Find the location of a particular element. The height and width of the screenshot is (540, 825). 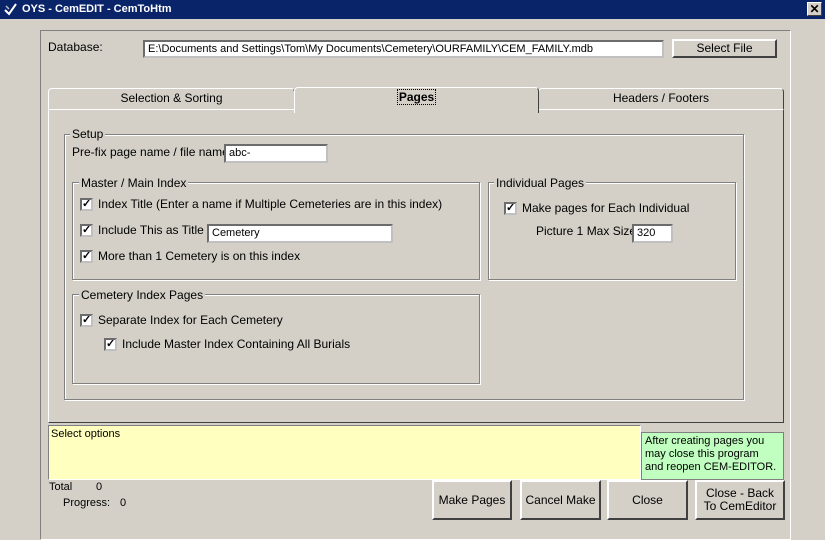

tab-headers-footers: Headers / Footers is located at coordinates (661, 99).